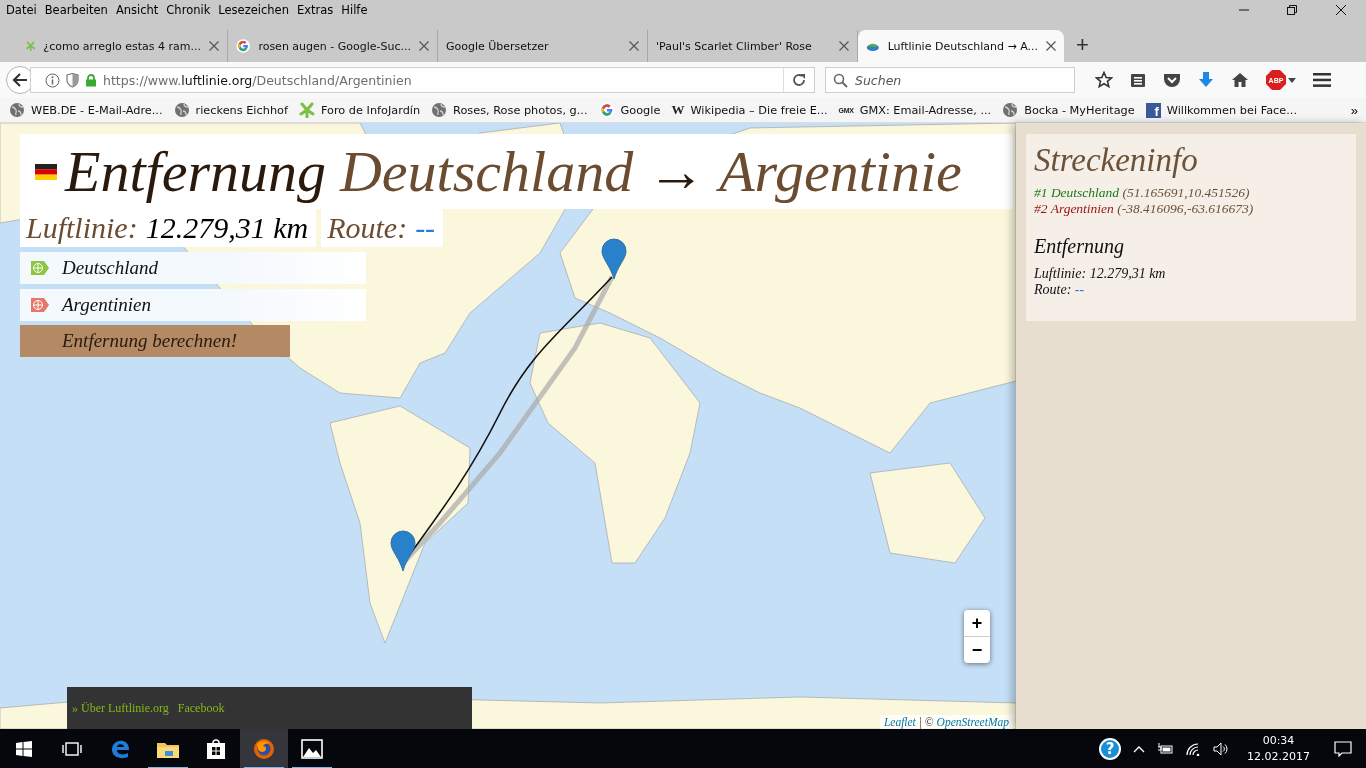 This screenshot has width=1366, height=768. What do you see at coordinates (72, 749) in the screenshot?
I see `task-view-icon` at bounding box center [72, 749].